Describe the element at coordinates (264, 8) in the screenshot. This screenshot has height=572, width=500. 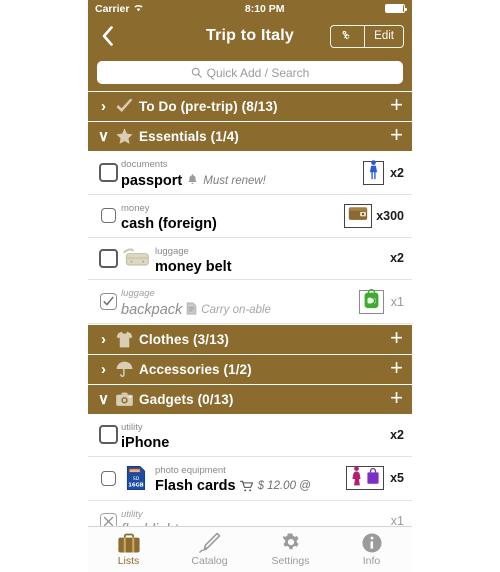
I see `clock: 8:10 PM` at that location.